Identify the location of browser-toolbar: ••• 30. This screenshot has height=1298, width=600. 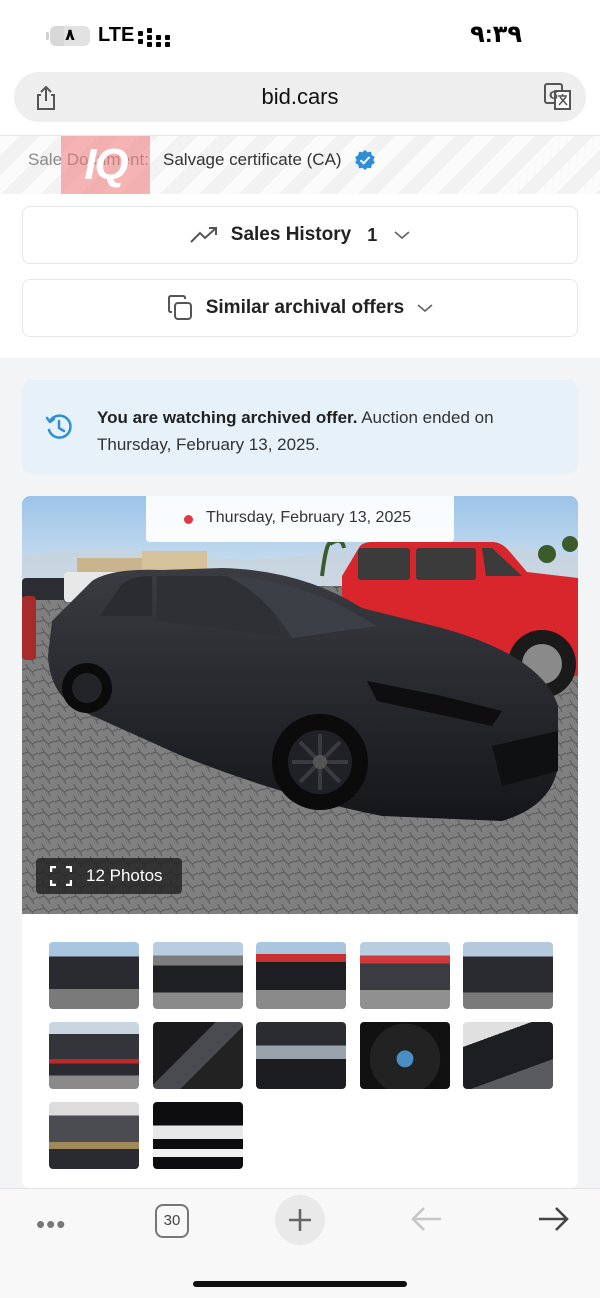
(300, 1243).